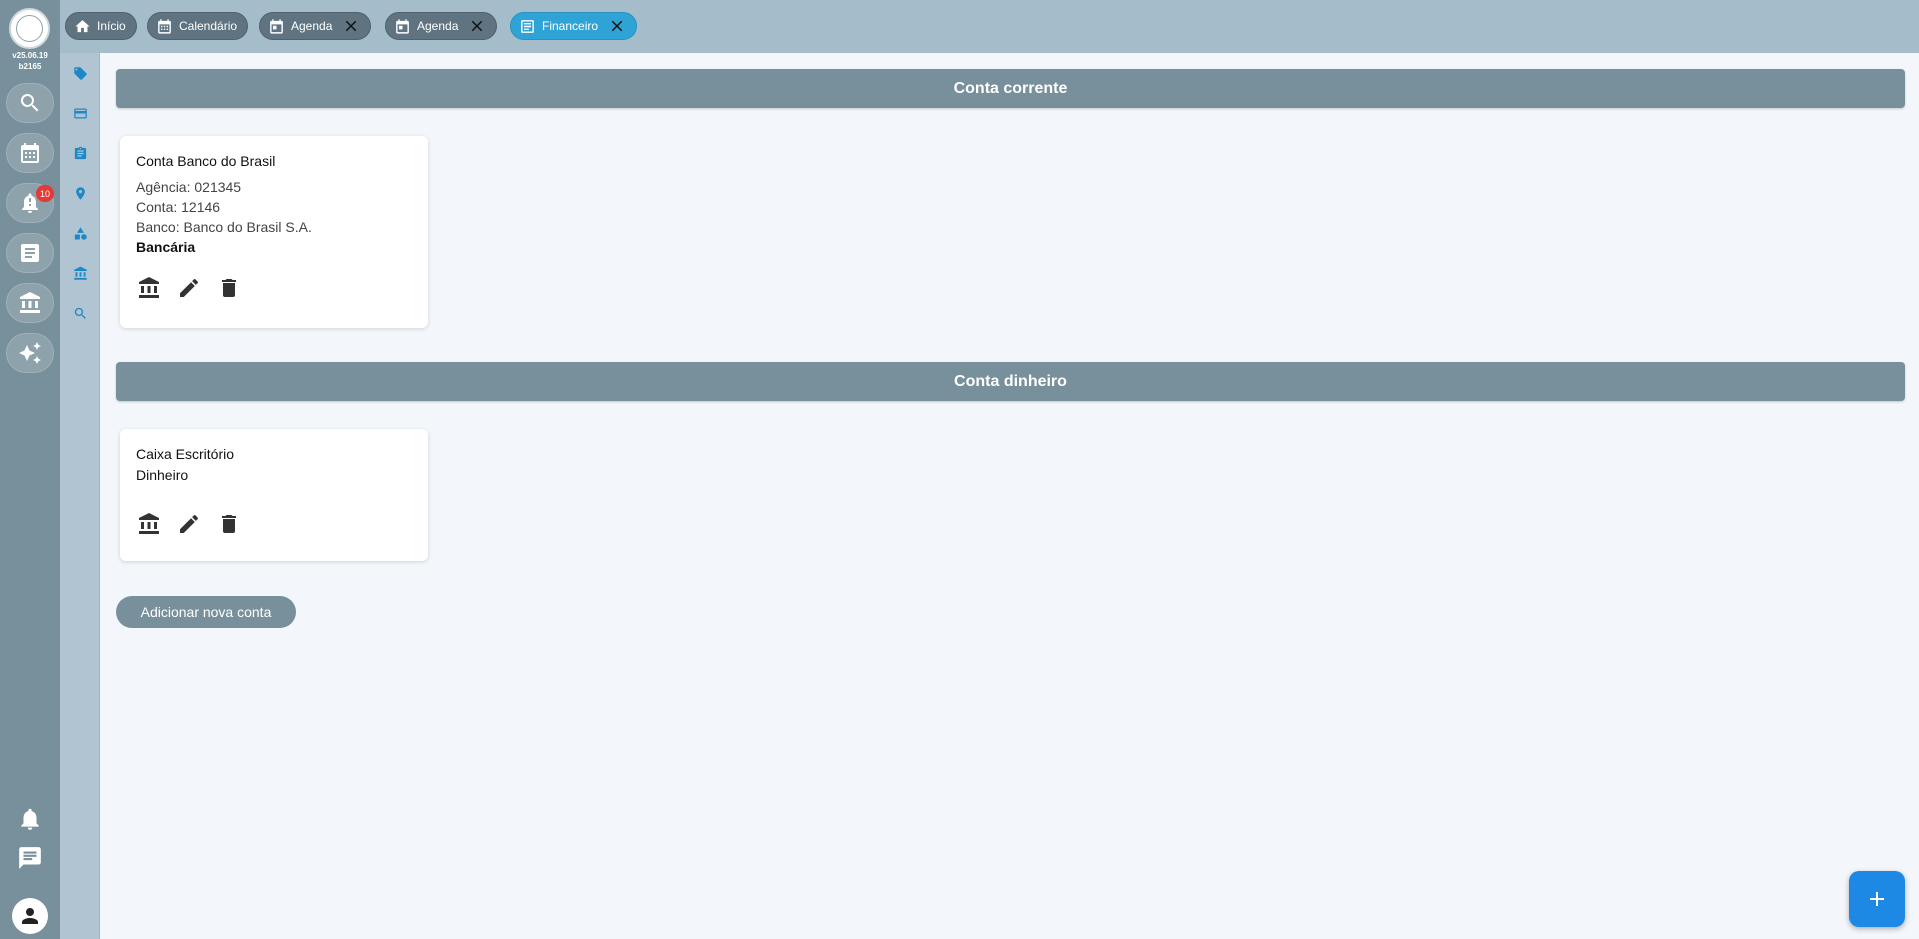  I want to click on app-build: b2165, so click(30, 66).